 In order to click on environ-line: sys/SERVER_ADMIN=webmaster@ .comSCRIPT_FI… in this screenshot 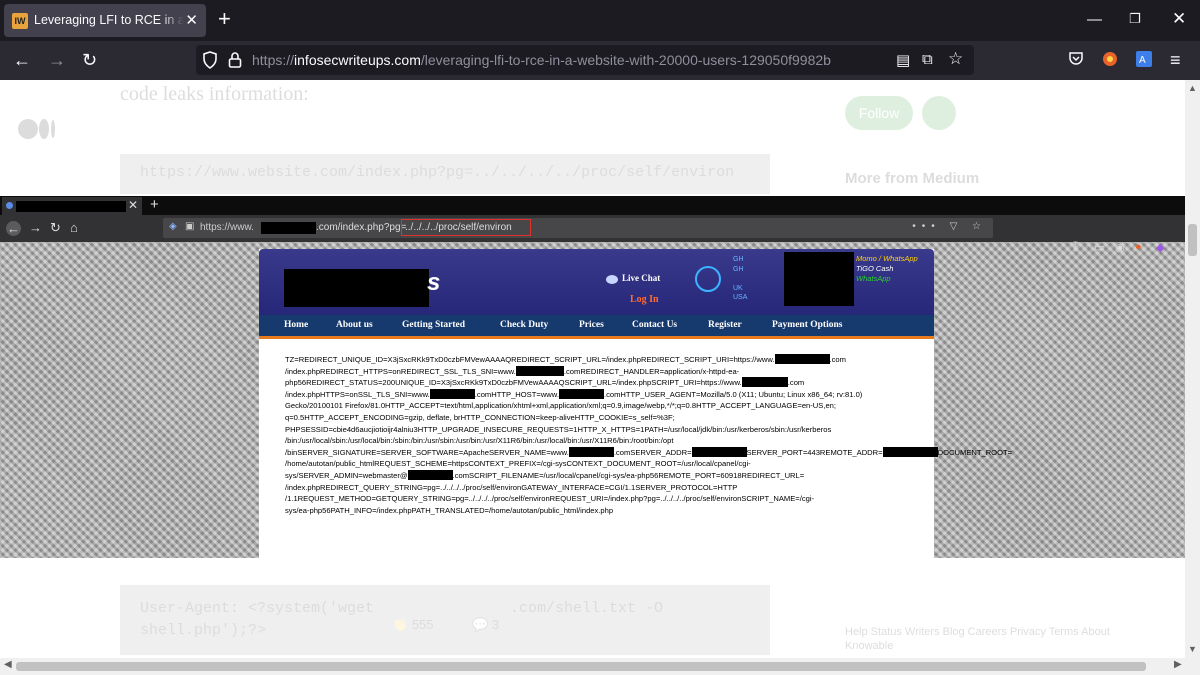, I will do `click(545, 474)`.